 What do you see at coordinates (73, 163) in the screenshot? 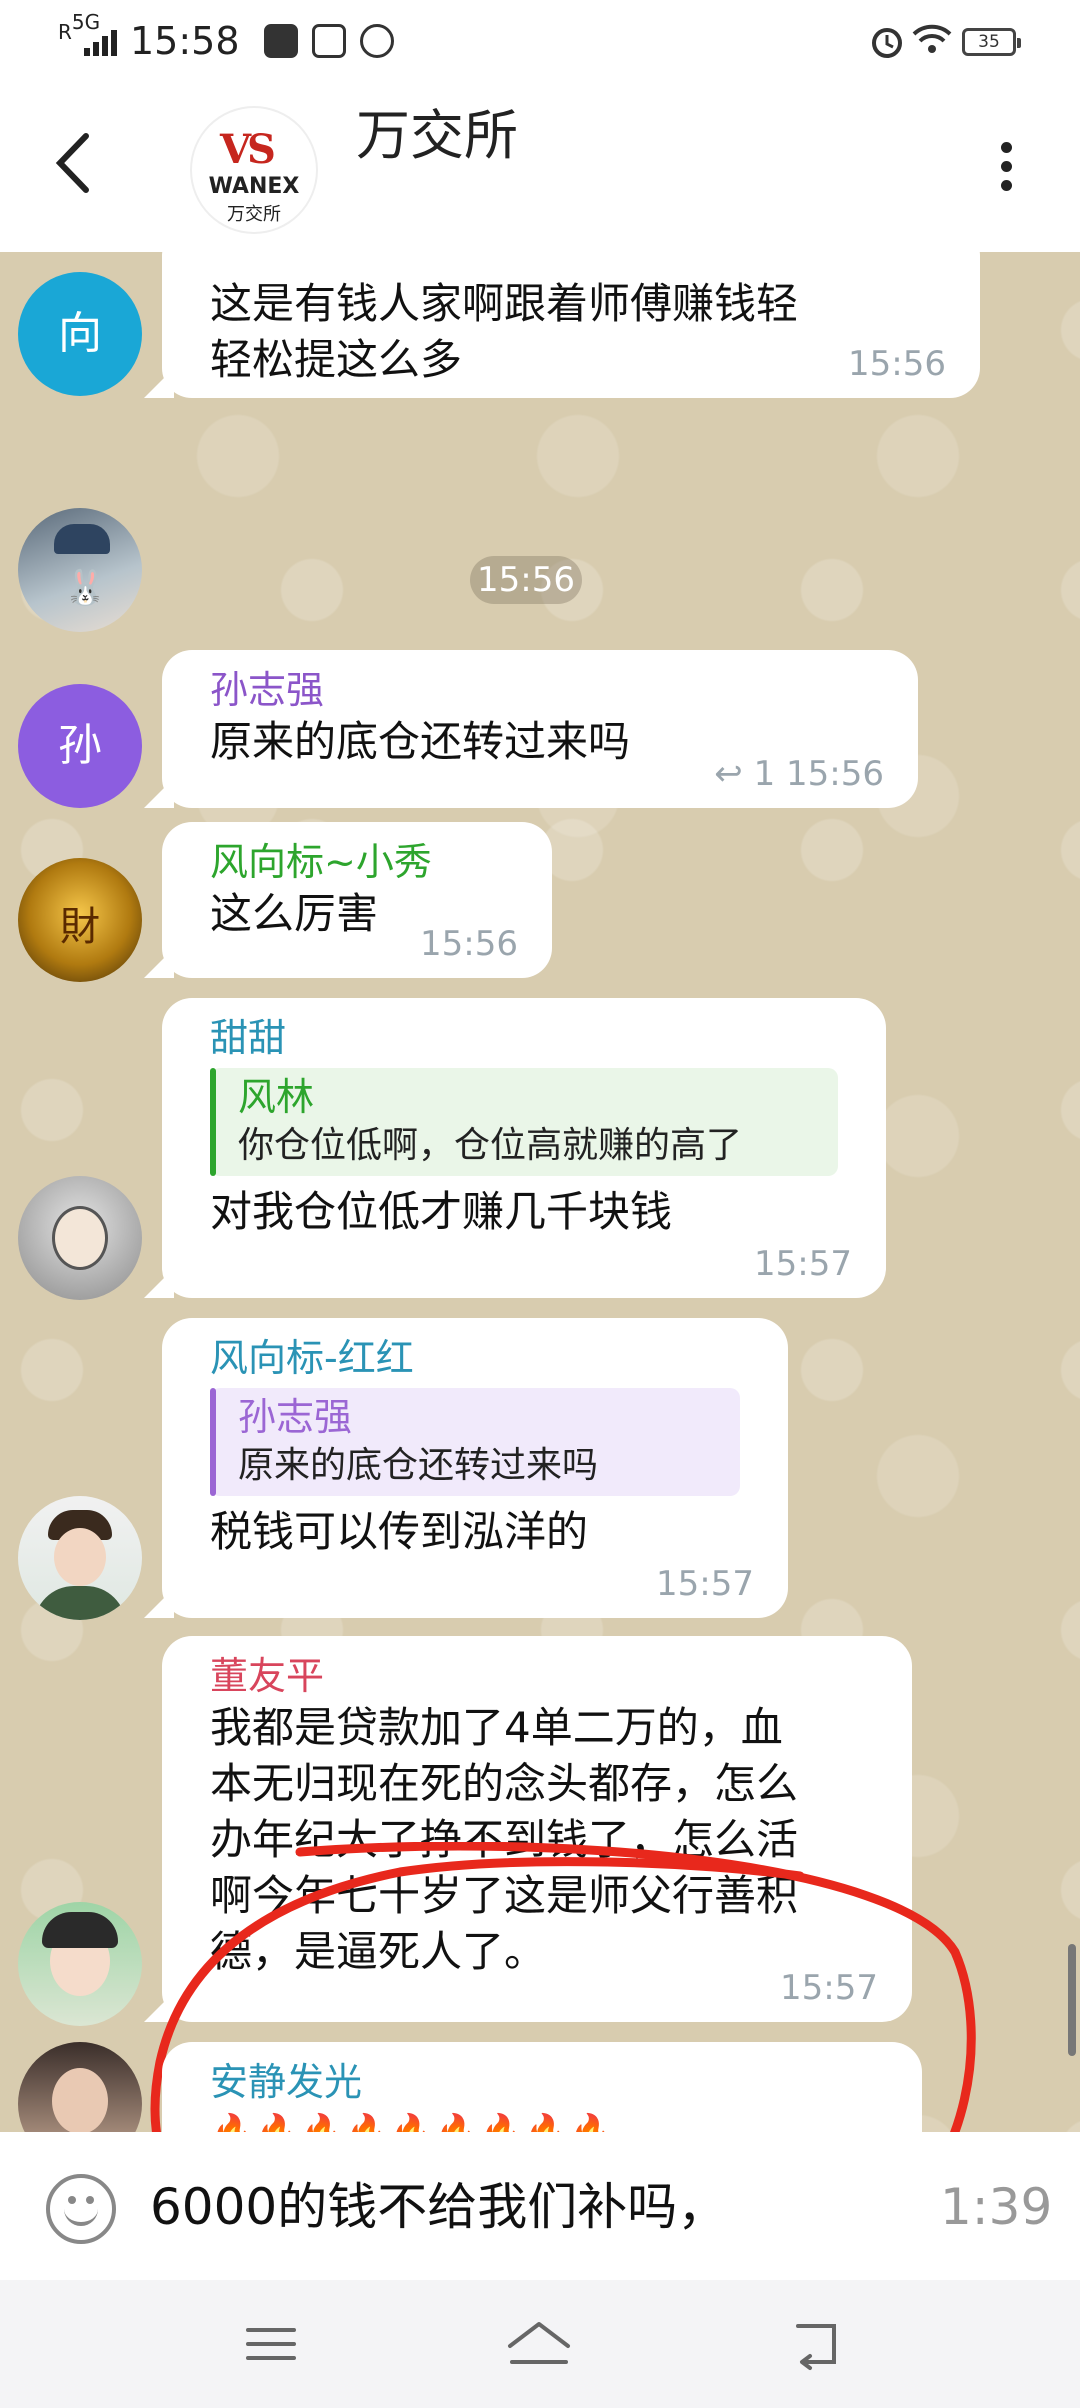
I see `back-arrow-icon` at bounding box center [73, 163].